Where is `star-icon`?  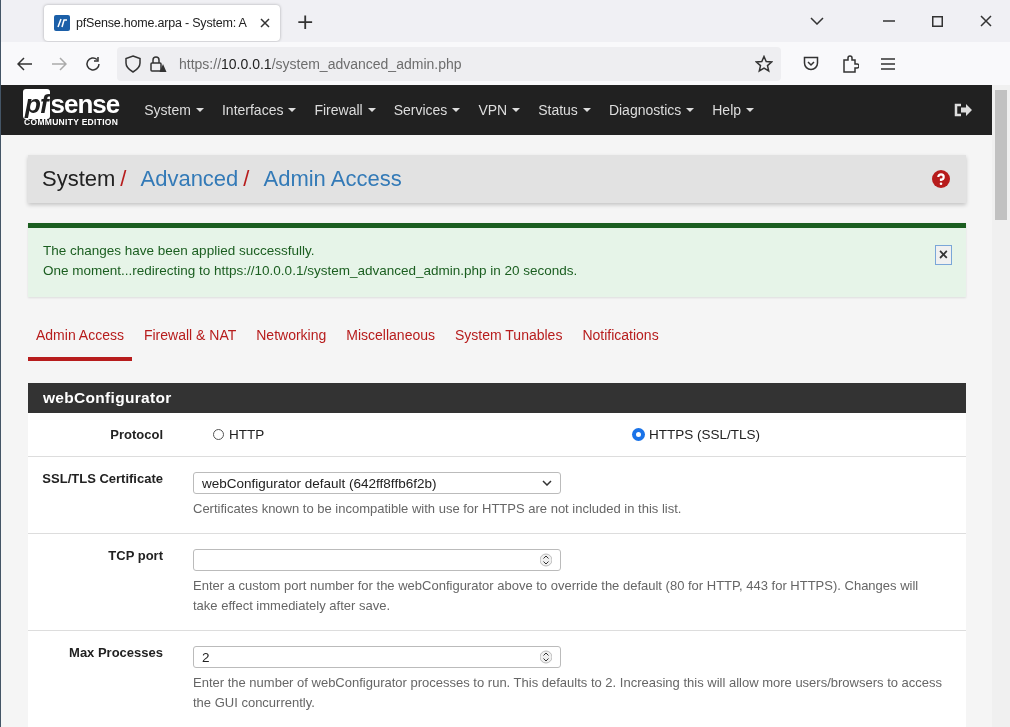
star-icon is located at coordinates (764, 63).